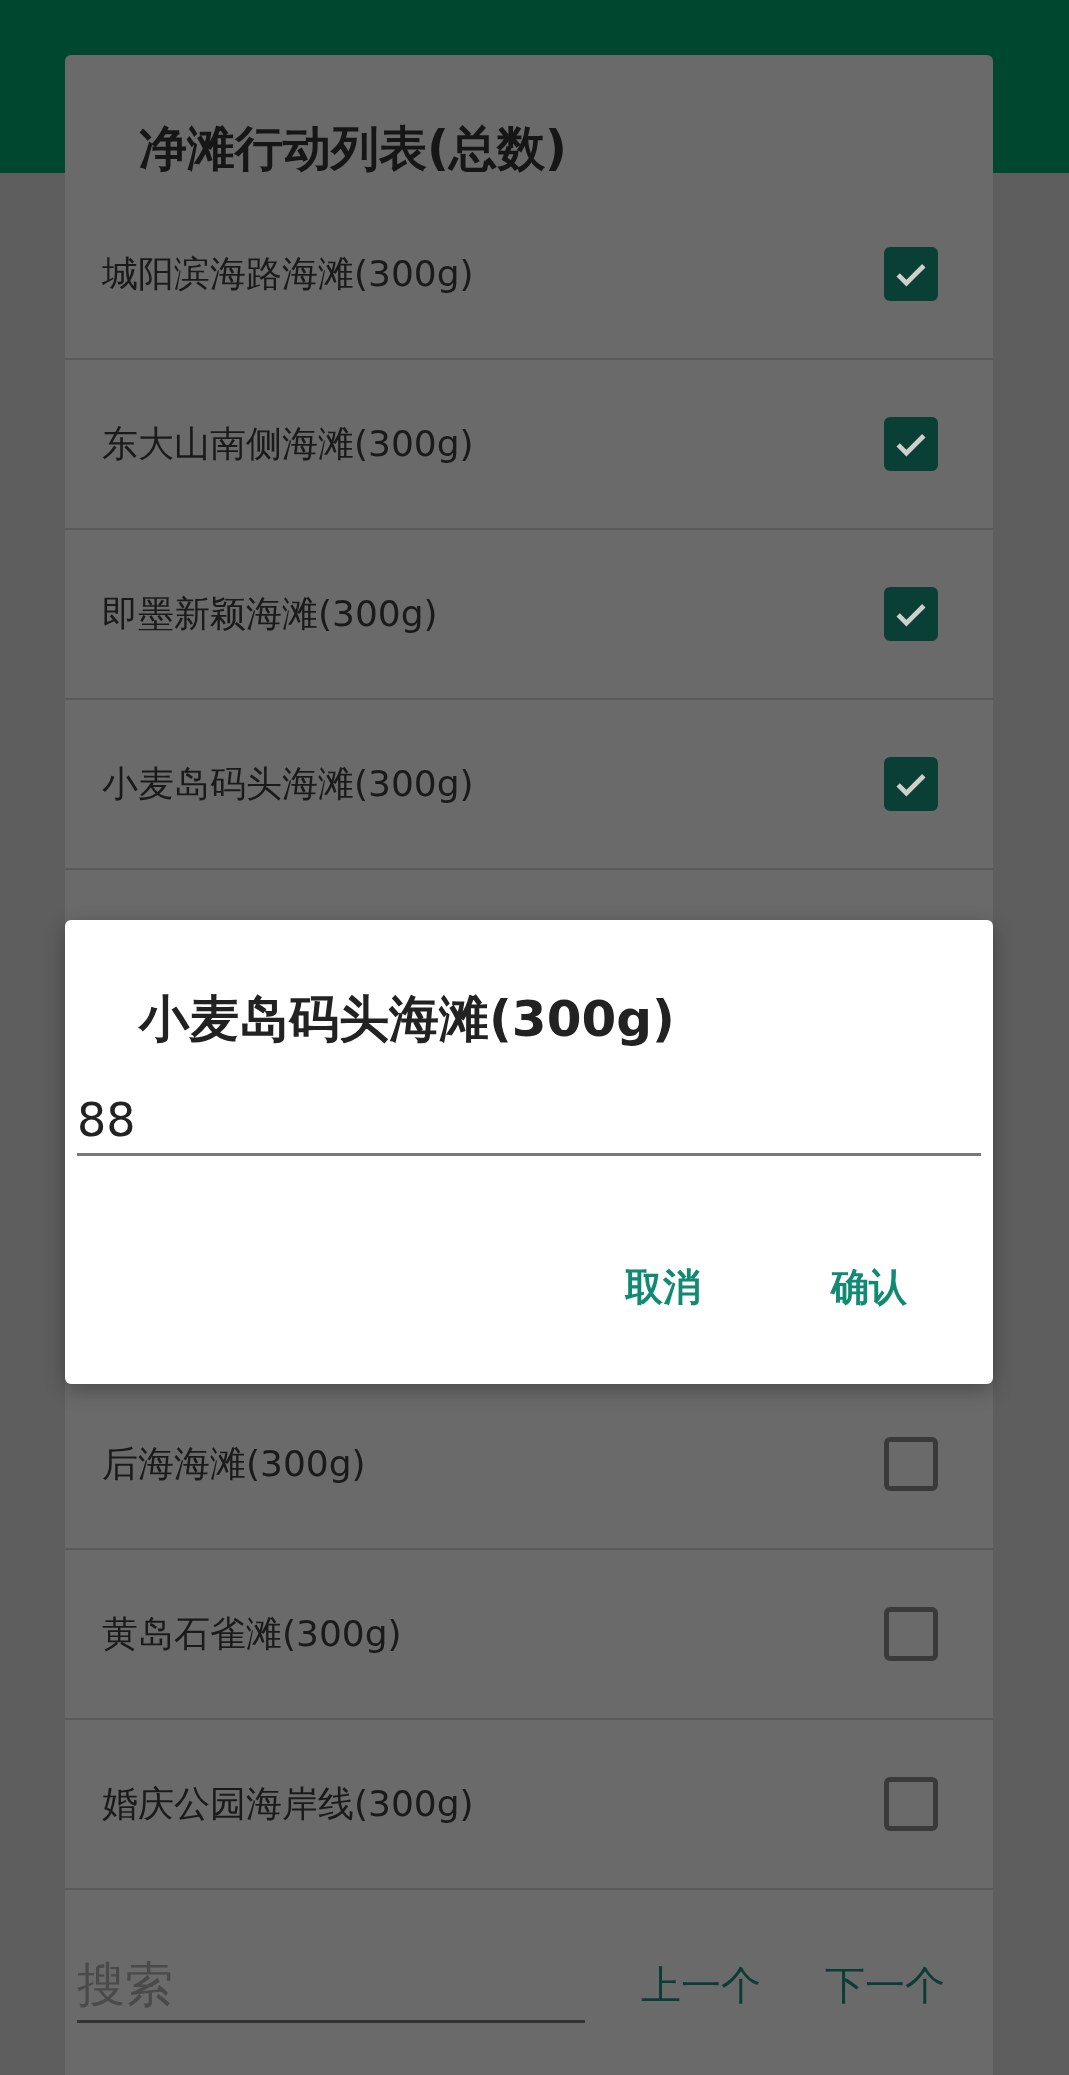 The width and height of the screenshot is (1069, 2075). What do you see at coordinates (701, 1985) in the screenshot?
I see `nav-button: 上一个` at bounding box center [701, 1985].